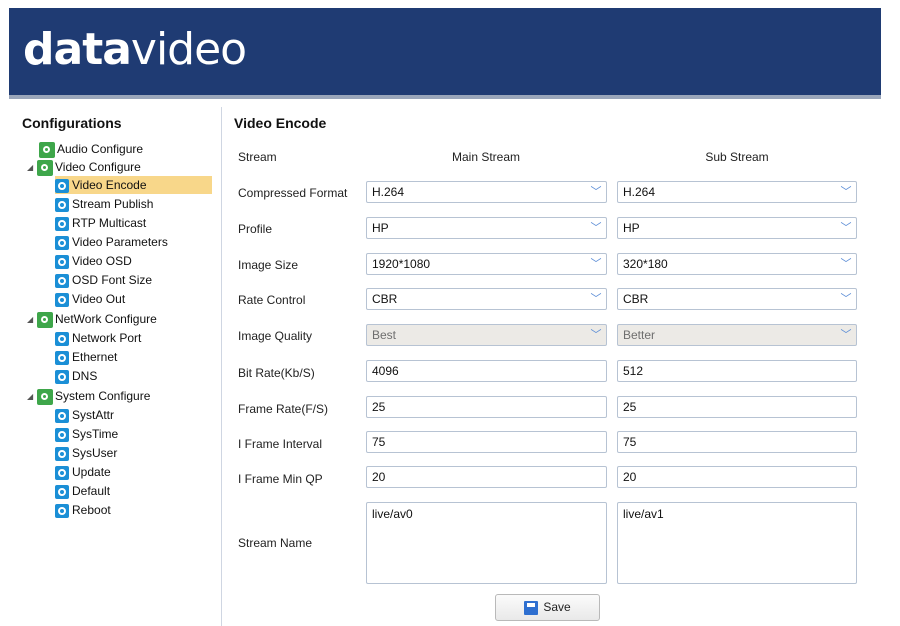 The width and height of the screenshot is (900, 626). Describe the element at coordinates (737, 335) in the screenshot. I see `sub-image-quality-select: Better ﹀` at that location.